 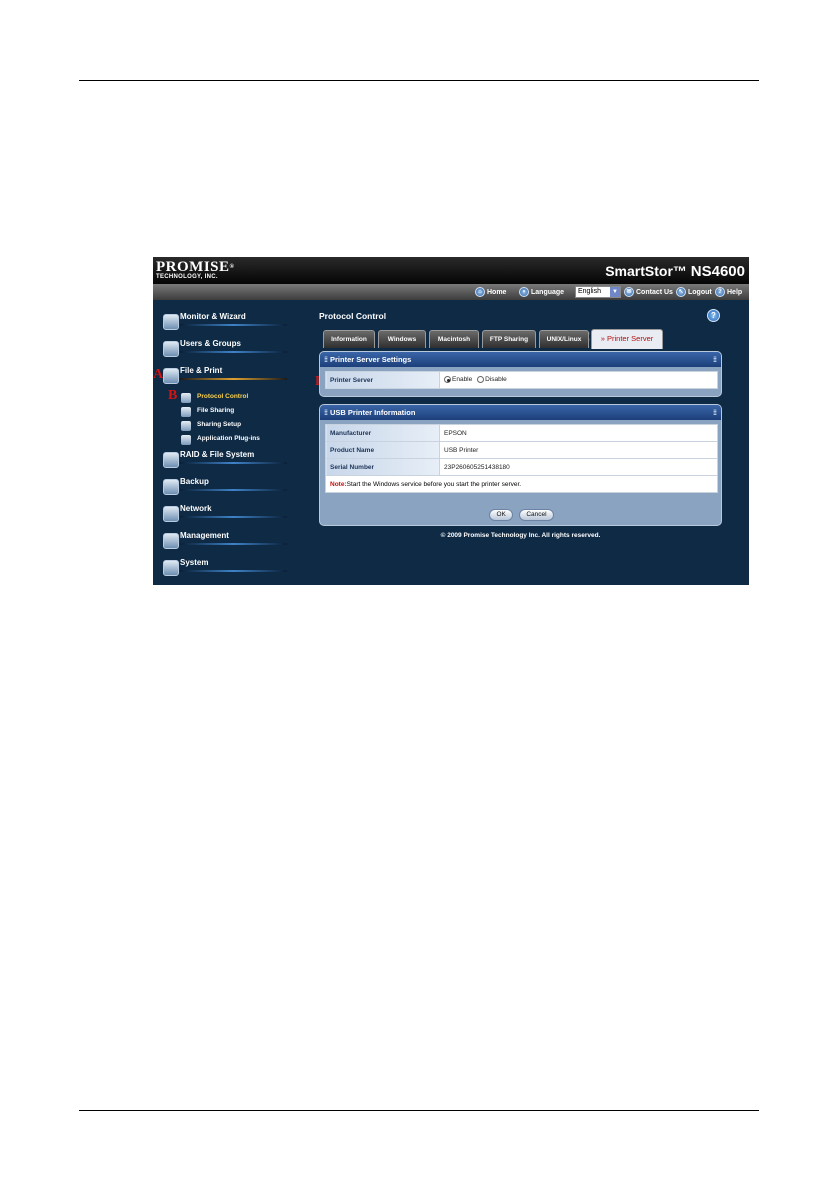 I want to click on raid-icon, so click(x=171, y=460).